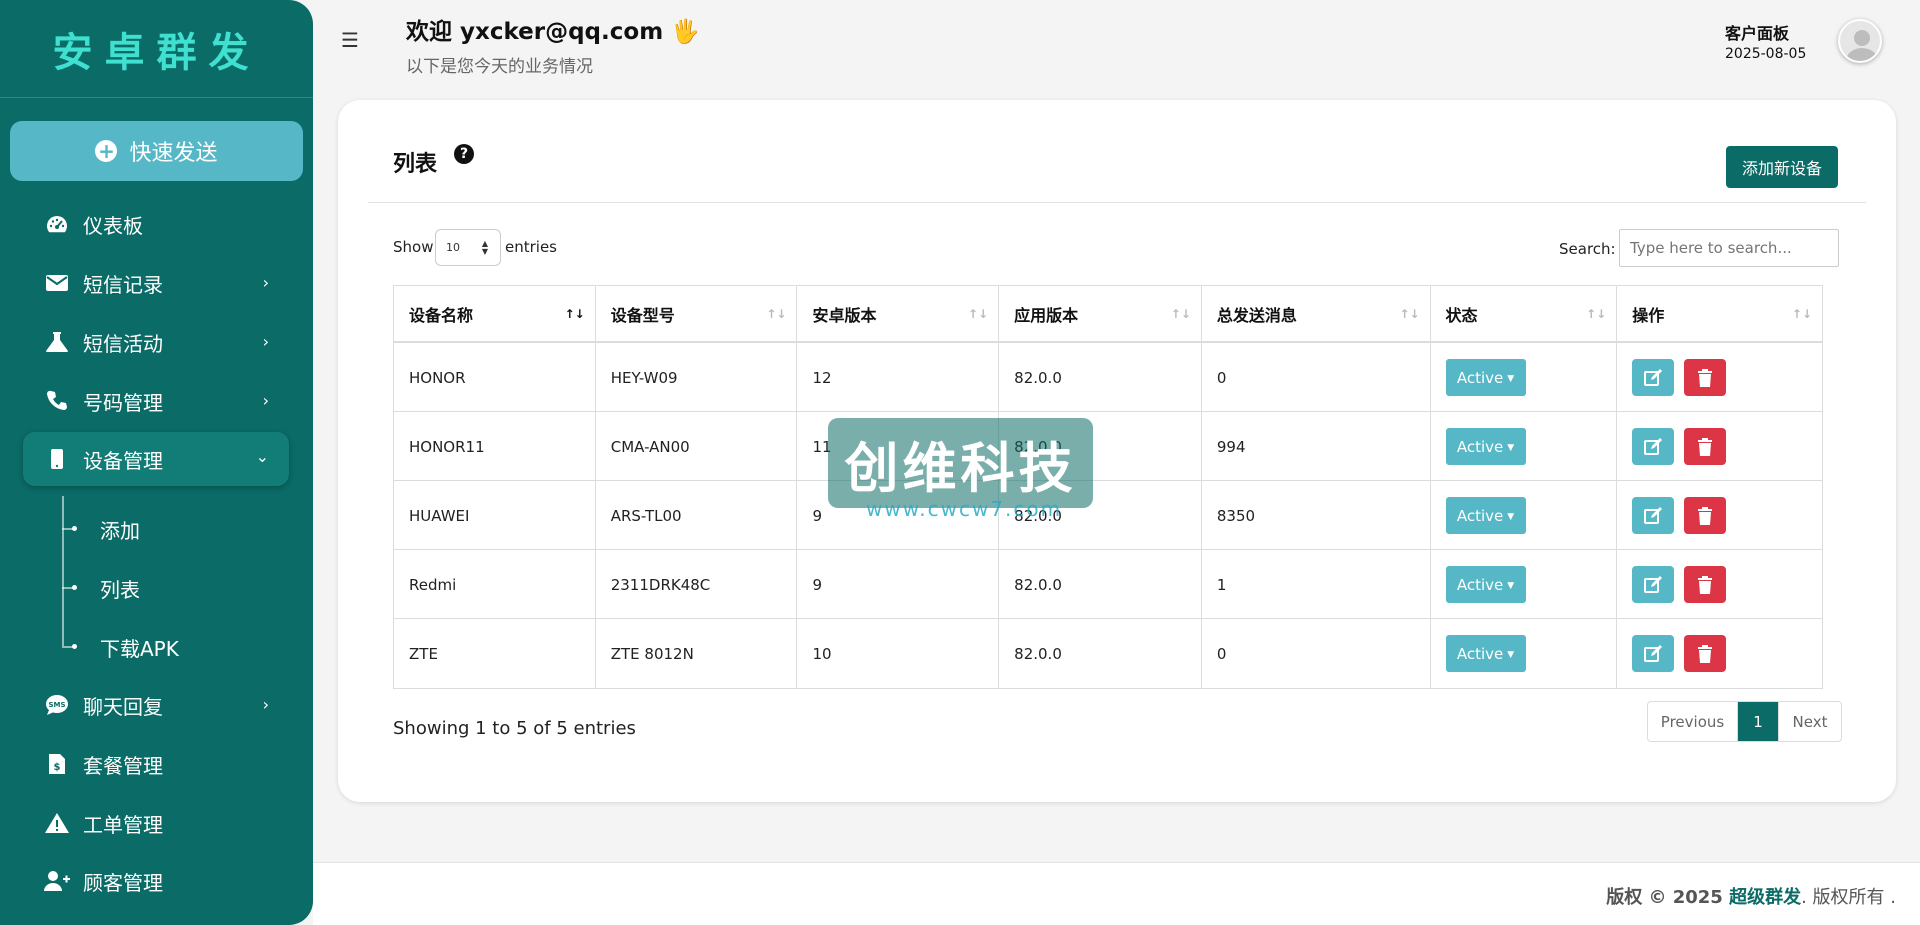  I want to click on quick-send-button: + 快速发送, so click(156, 151).